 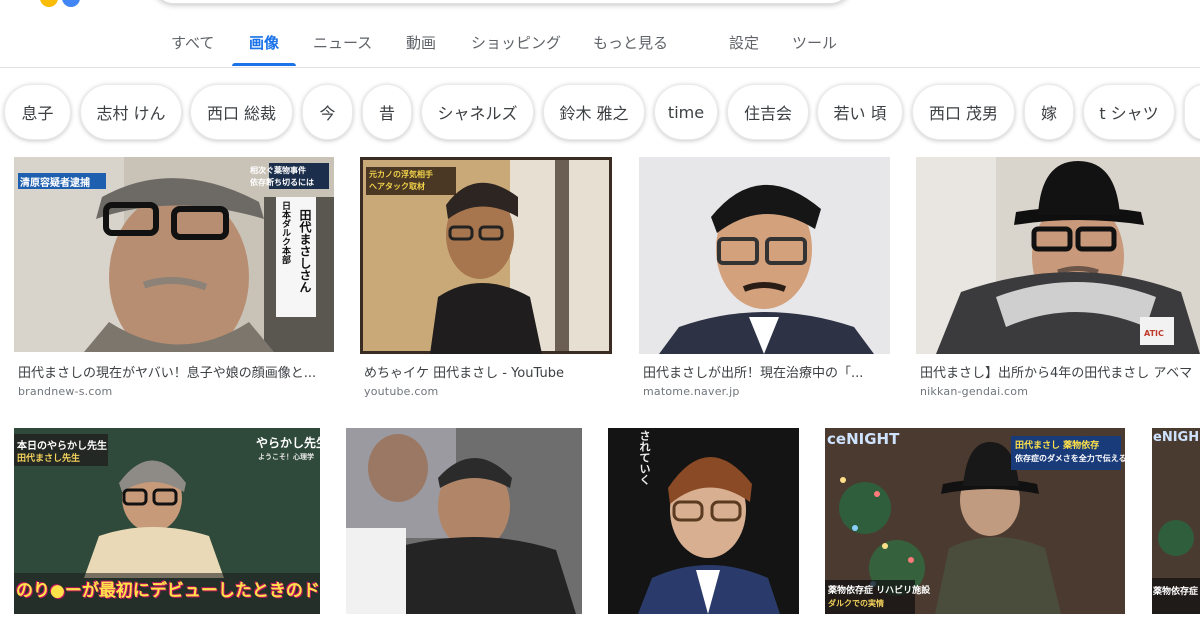 I want to click on vertical-caption: 田代まさしさん, so click(x=305, y=251).